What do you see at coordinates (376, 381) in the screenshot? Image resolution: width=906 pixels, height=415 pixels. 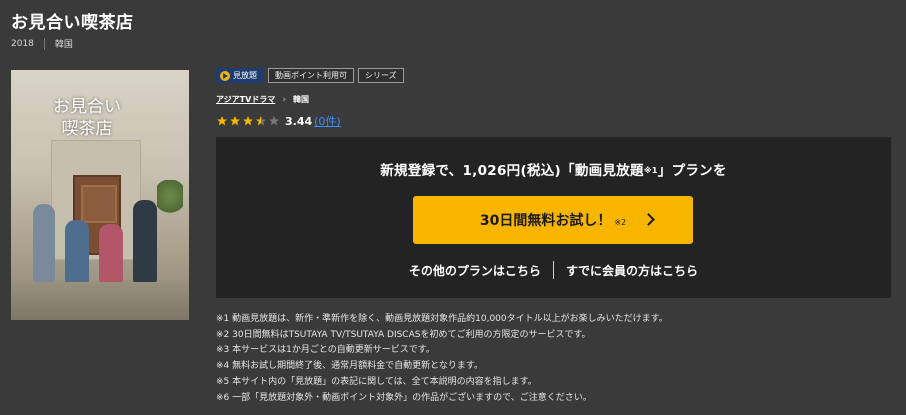 I see `footnote: ※5 本サイト内の「見放題」の表記に関しては、全て本説明の内容を指します。` at bounding box center [376, 381].